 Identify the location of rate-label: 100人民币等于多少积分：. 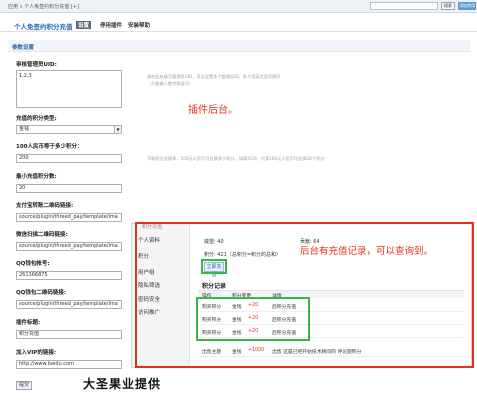
(49, 147).